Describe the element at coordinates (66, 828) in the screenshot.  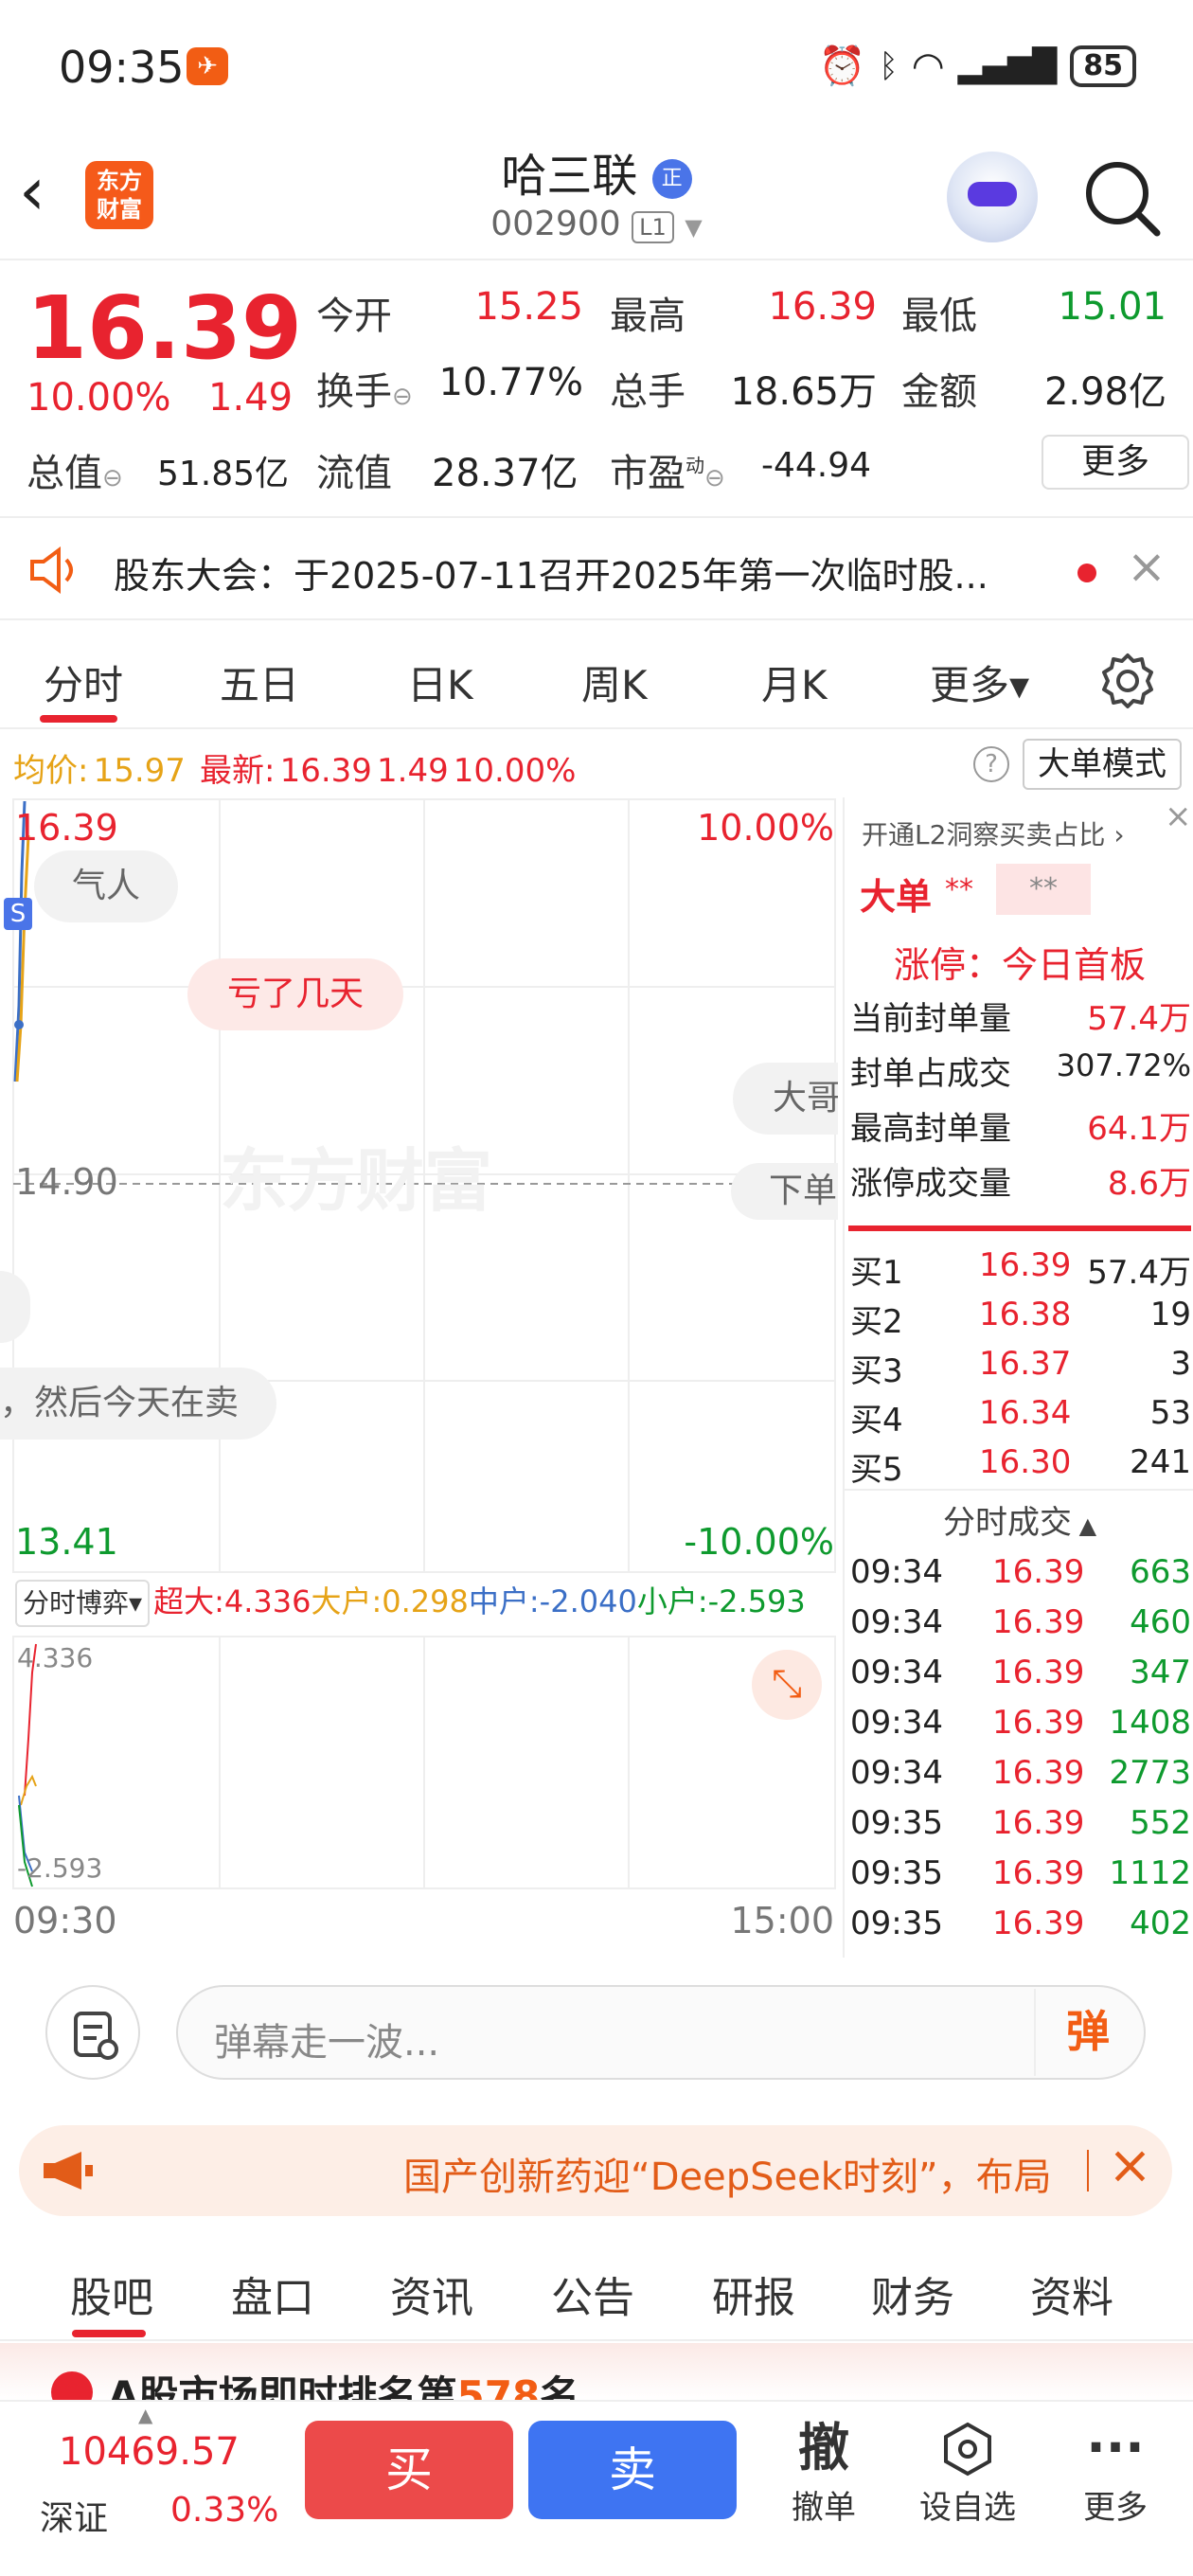
I see `chart-top-price: 16.39` at that location.